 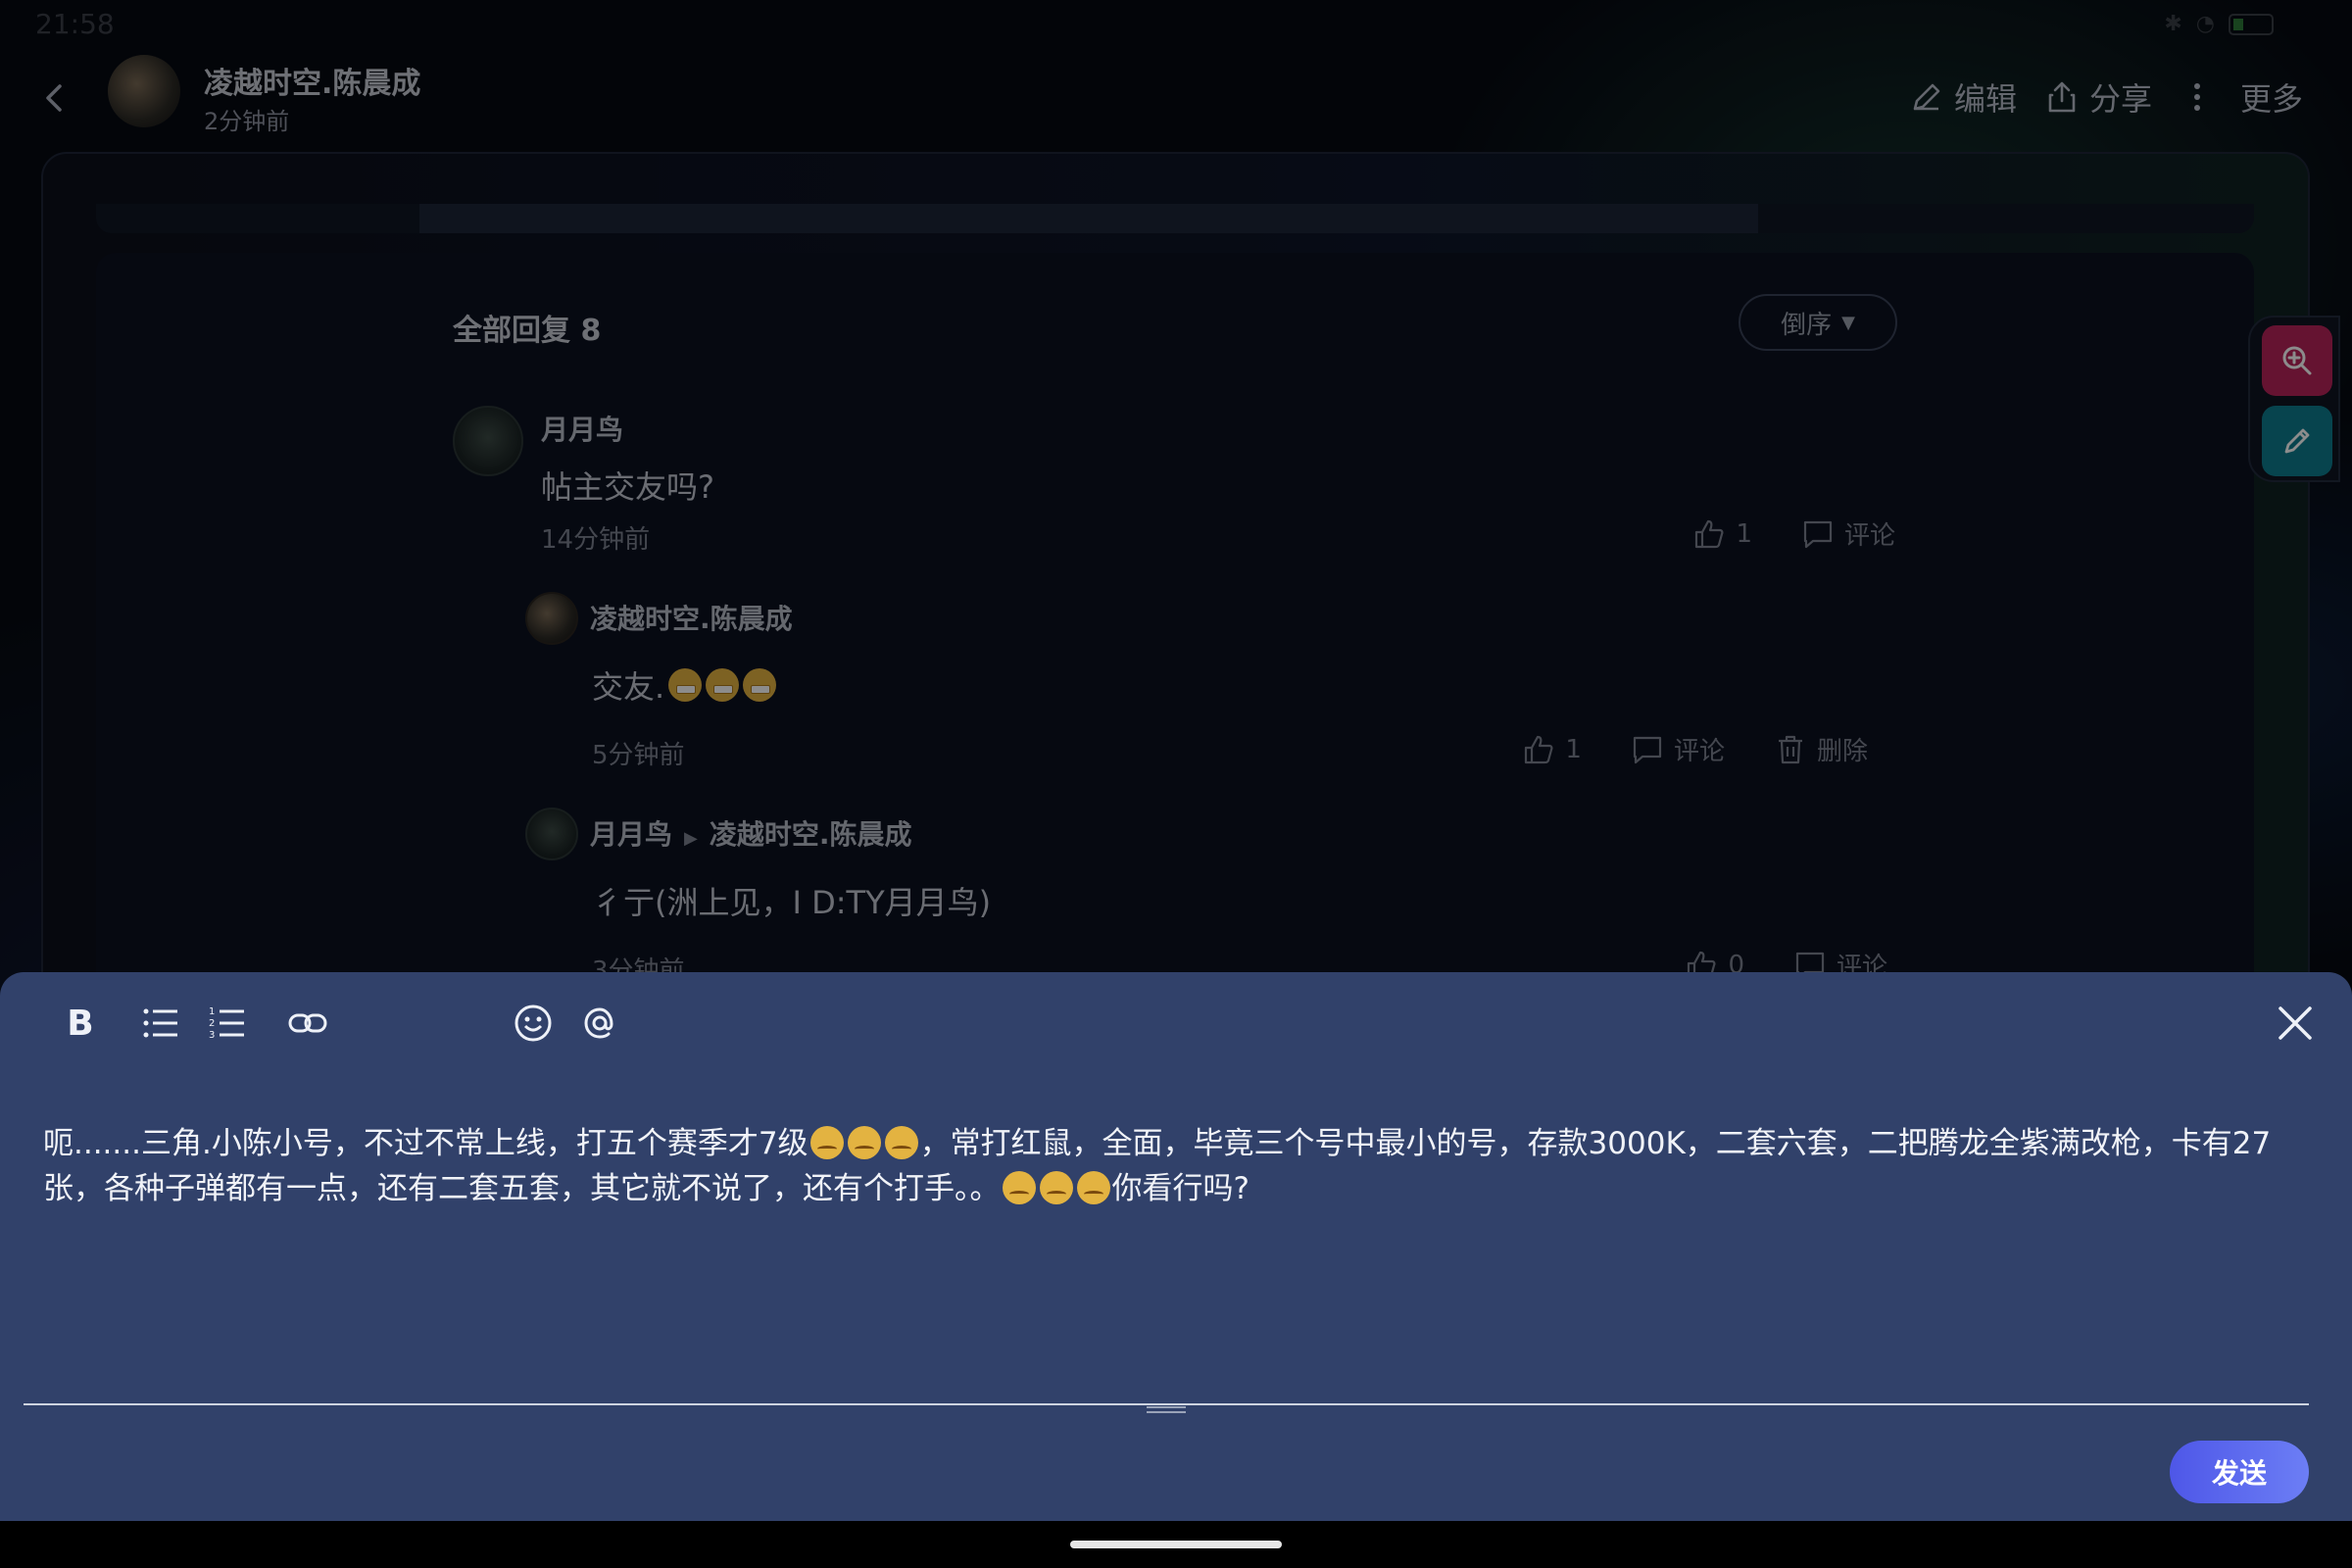 What do you see at coordinates (2241, 97) in the screenshot?
I see `more-button: 更多` at bounding box center [2241, 97].